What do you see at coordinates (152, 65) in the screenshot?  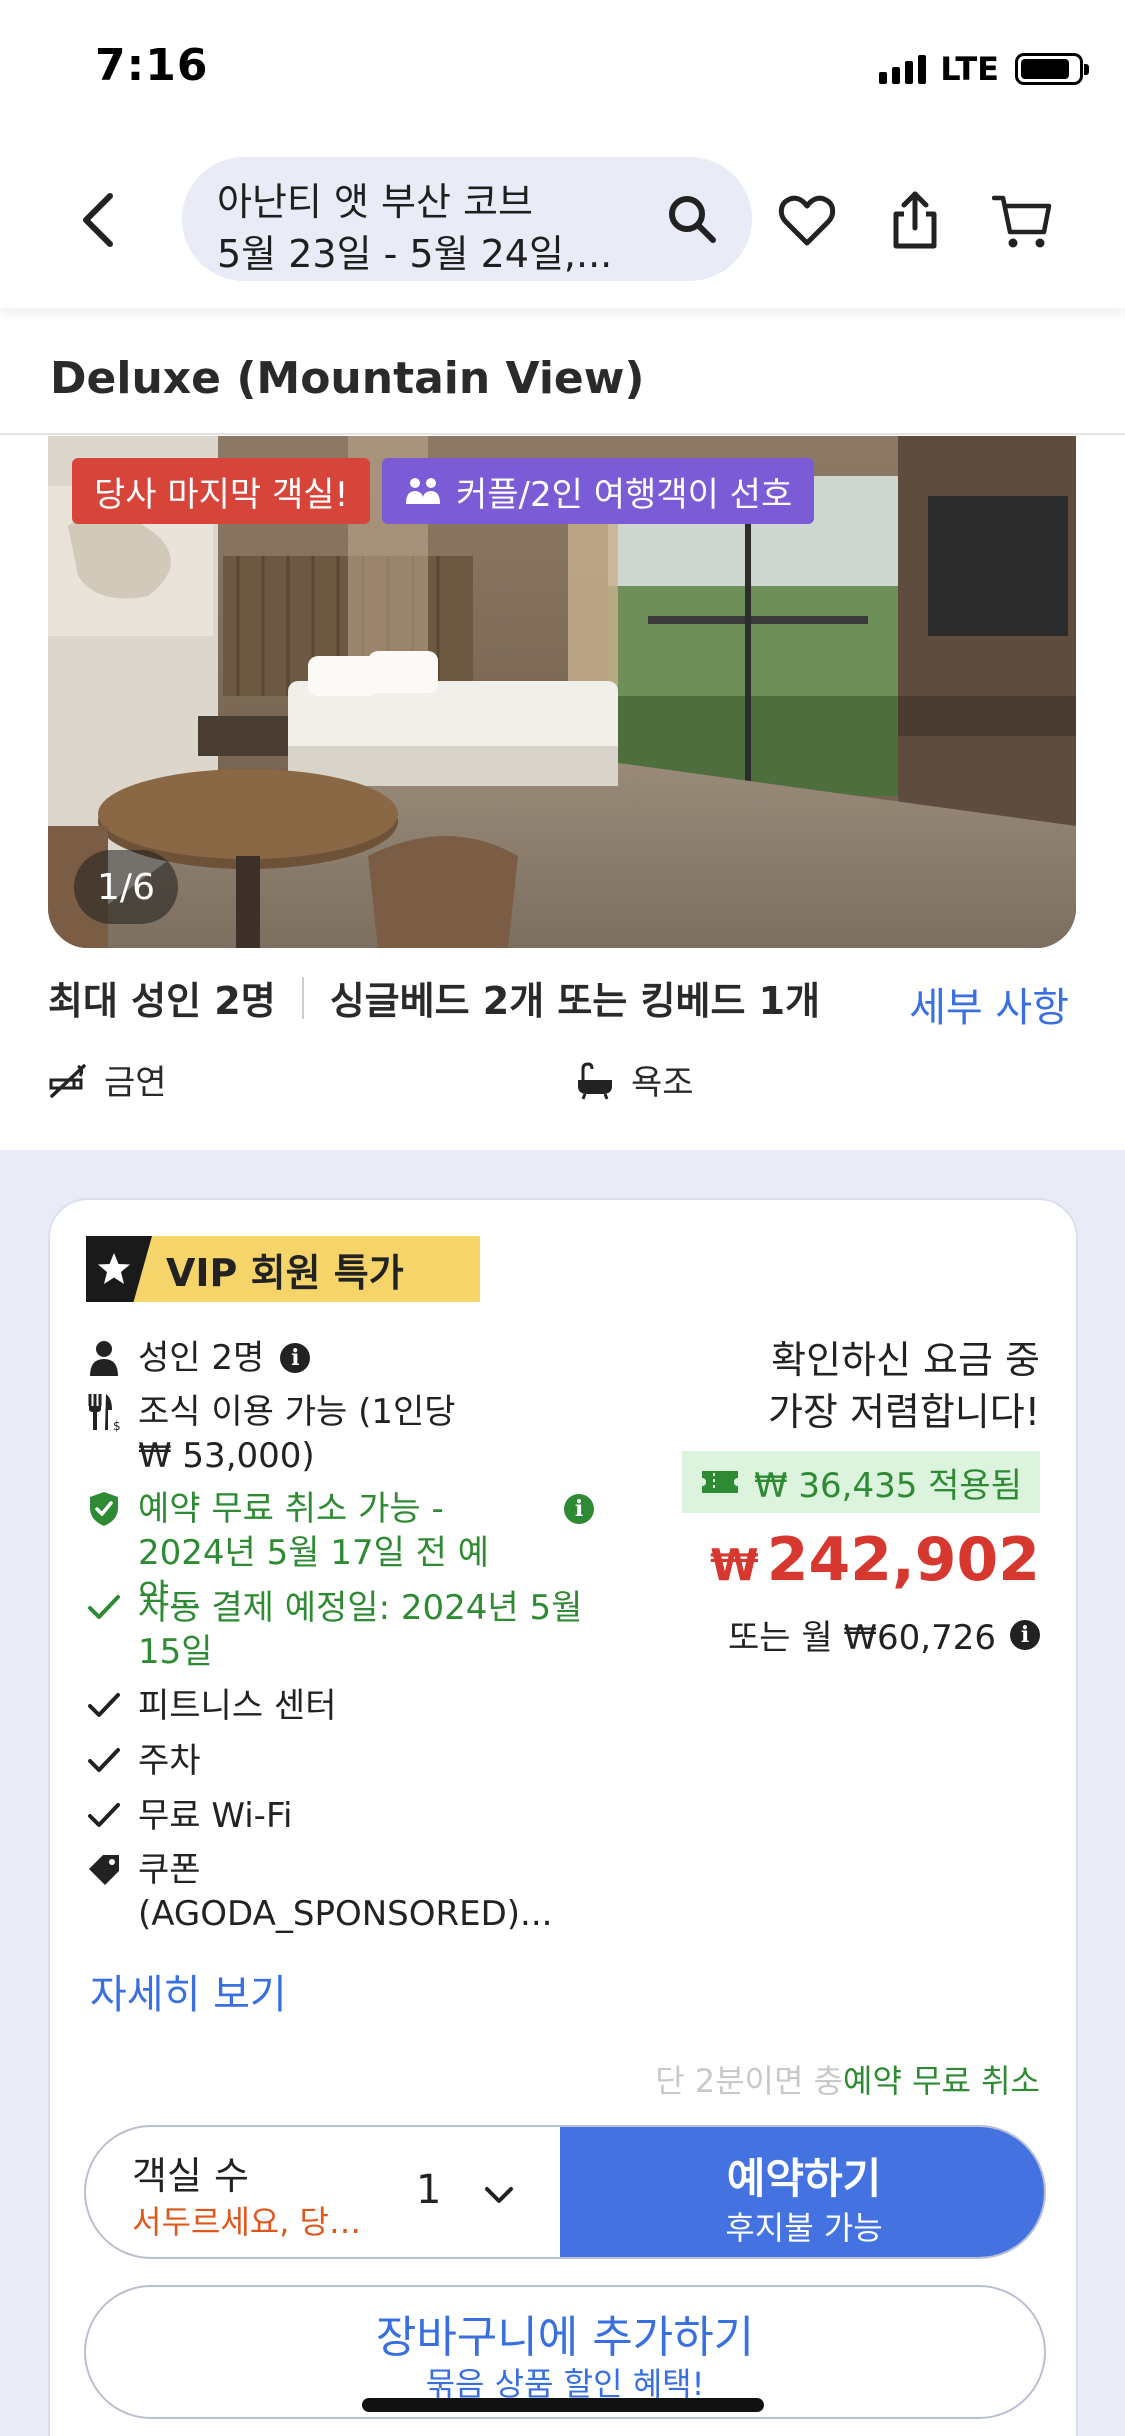 I see `status-time: 7:16` at bounding box center [152, 65].